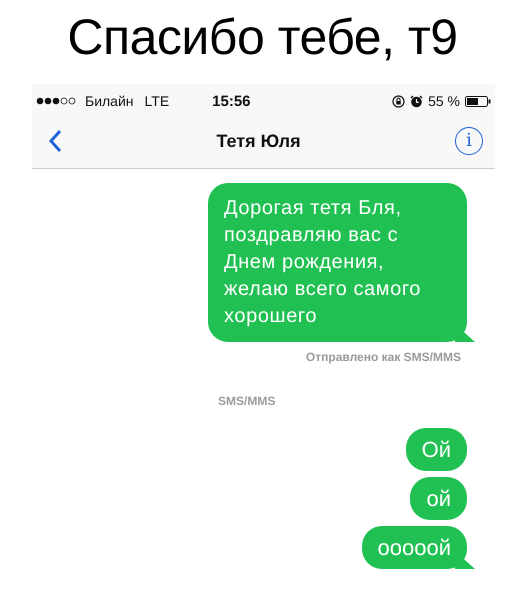 Image resolution: width=525 pixels, height=604 pixels. I want to click on alarm-icon, so click(417, 101).